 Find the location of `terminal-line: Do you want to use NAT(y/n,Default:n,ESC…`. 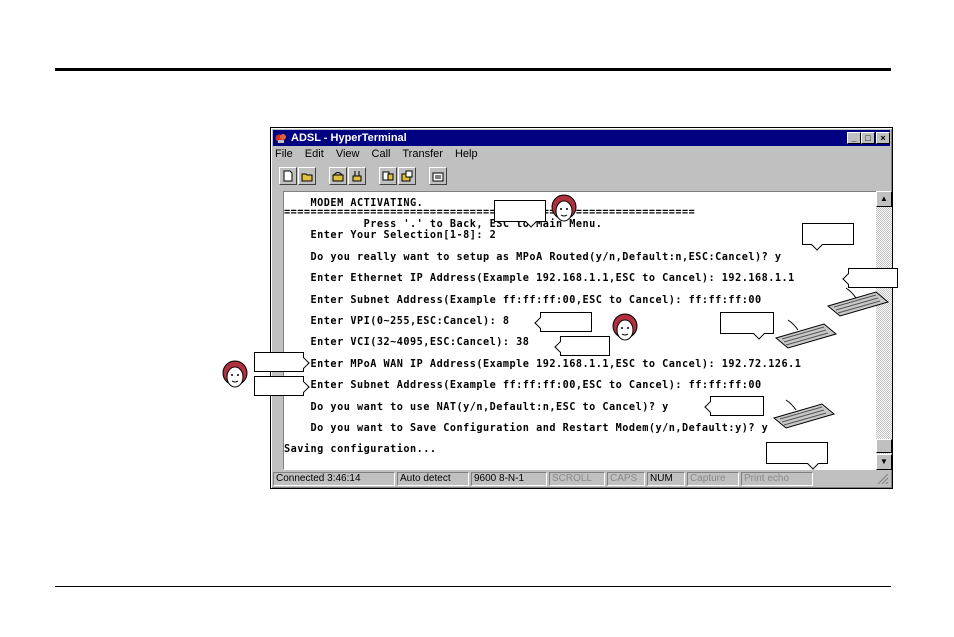

terminal-line: Do you want to use NAT(y/n,Default:n,ESC… is located at coordinates (476, 407).